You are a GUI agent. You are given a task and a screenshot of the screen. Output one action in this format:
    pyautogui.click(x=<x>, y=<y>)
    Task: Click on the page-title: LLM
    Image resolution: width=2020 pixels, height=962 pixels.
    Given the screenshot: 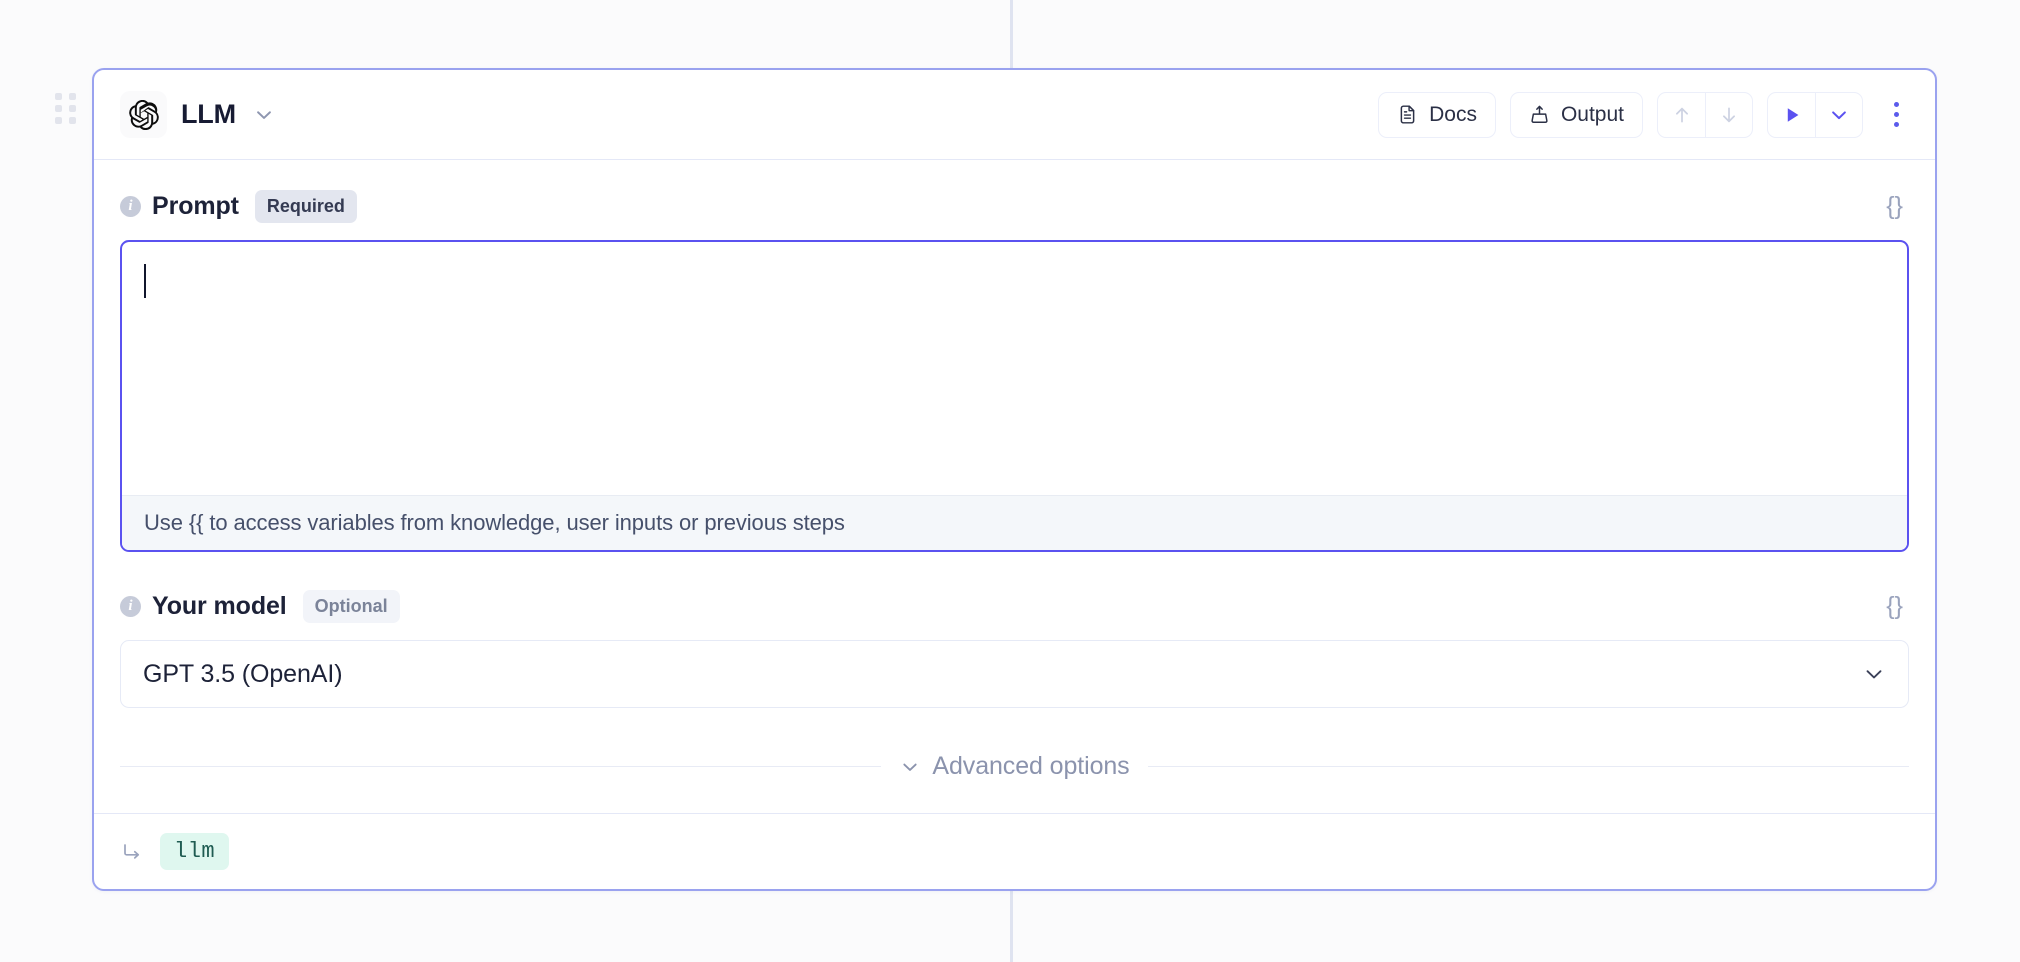 What is the action you would take?
    pyautogui.click(x=208, y=114)
    